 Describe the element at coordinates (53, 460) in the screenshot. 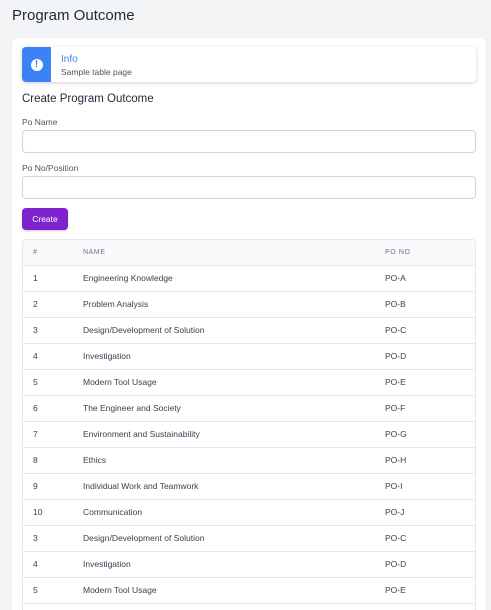

I see `row-number: 8` at that location.